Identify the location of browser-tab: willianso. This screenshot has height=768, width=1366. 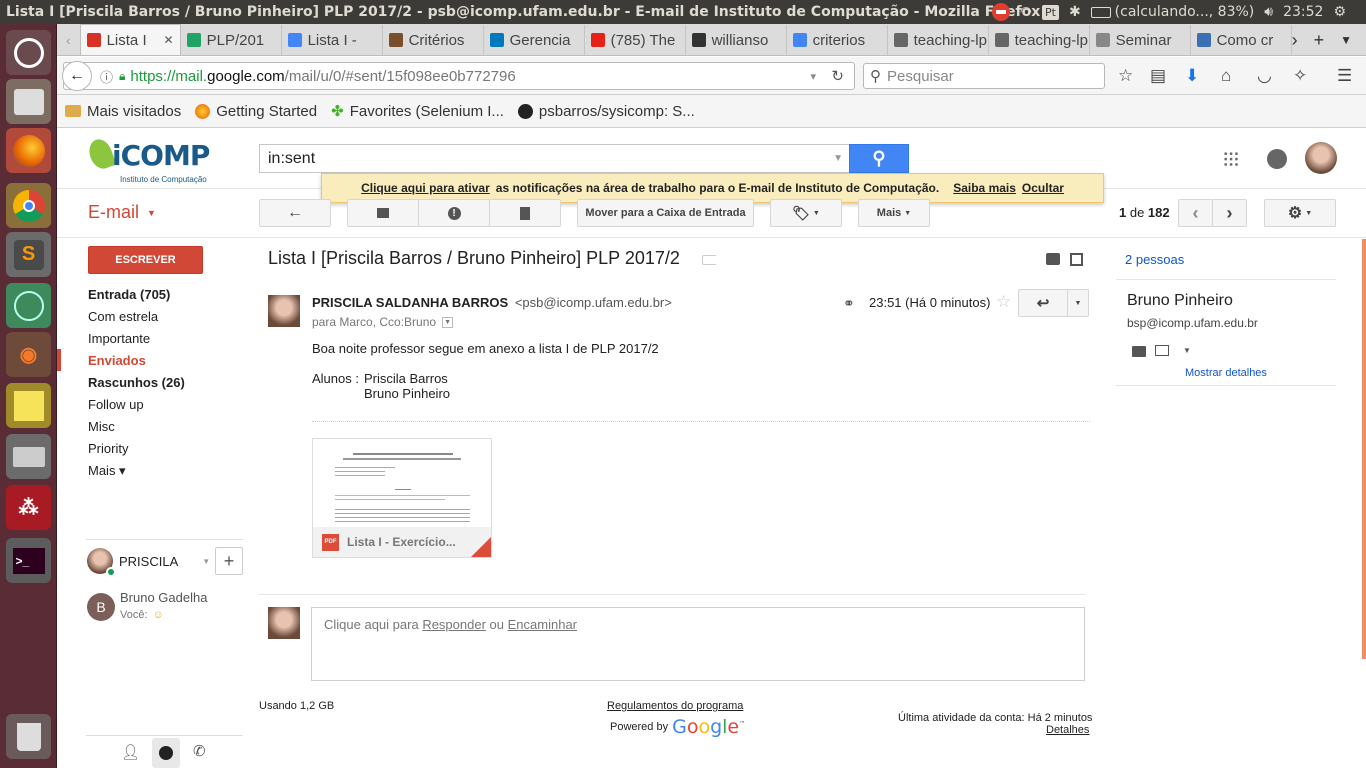
(736, 40).